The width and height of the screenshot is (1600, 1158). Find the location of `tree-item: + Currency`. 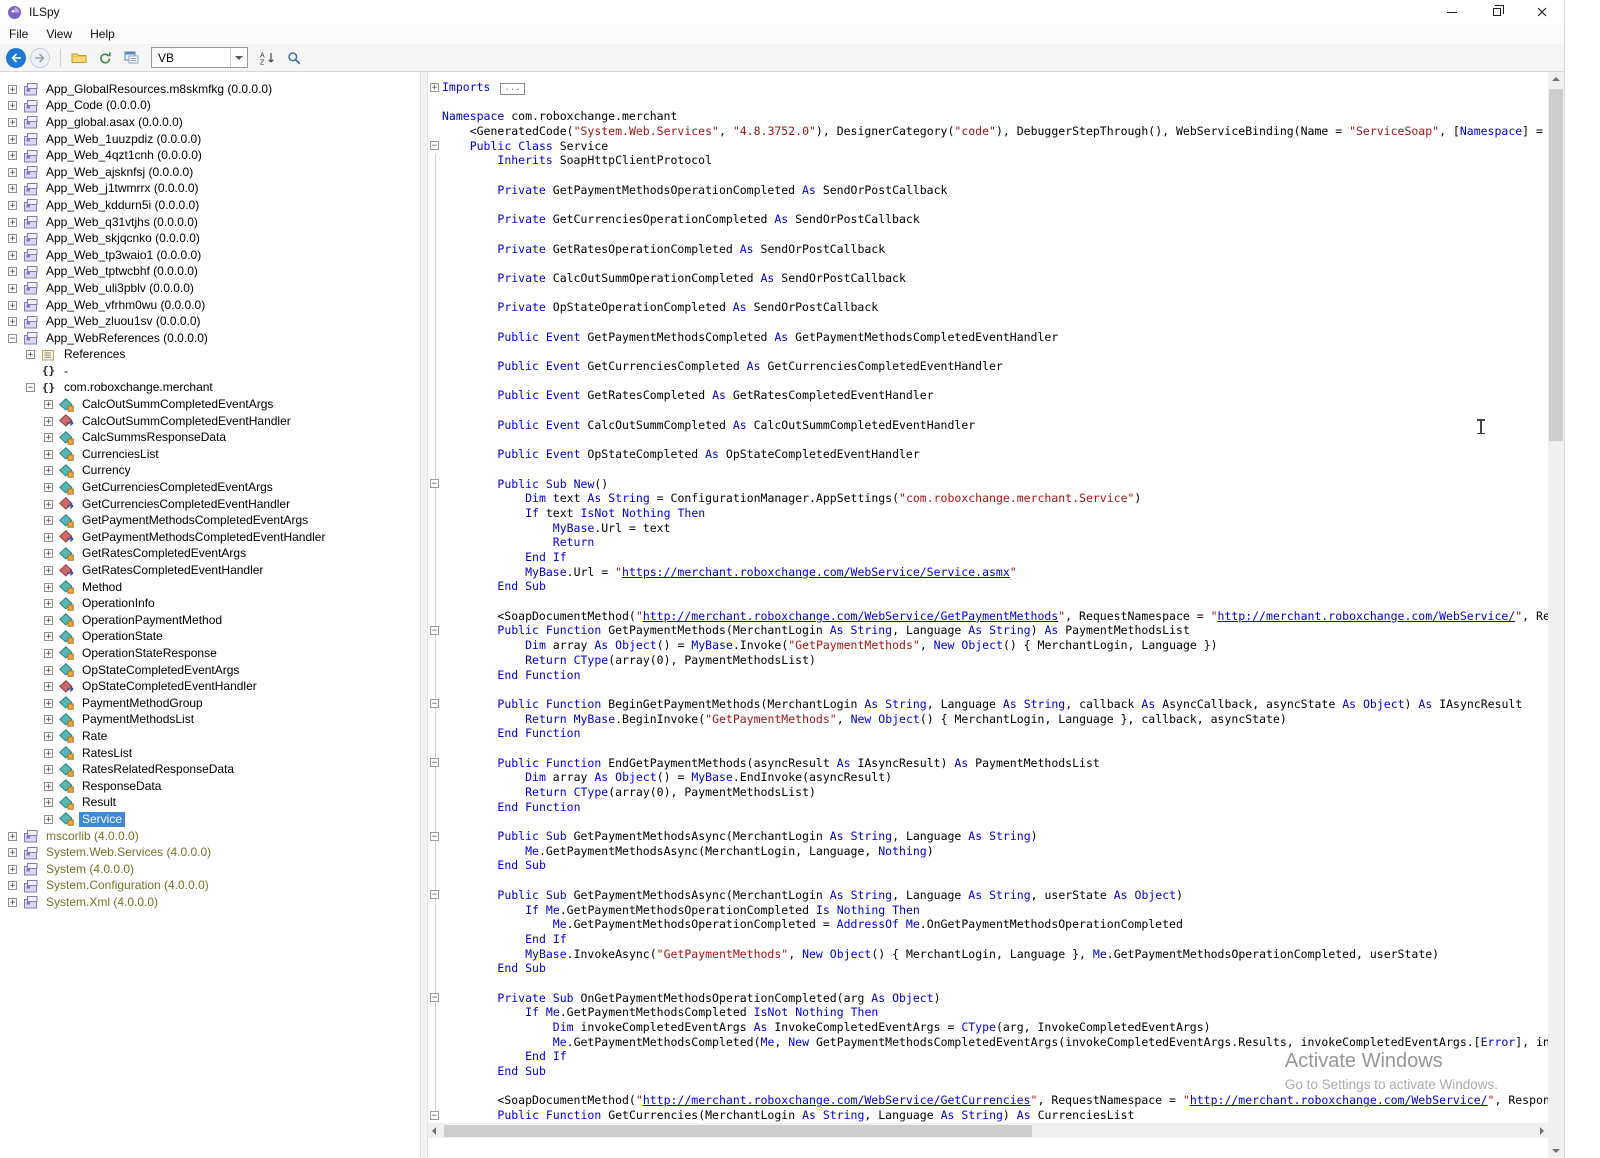

tree-item: + Currency is located at coordinates (210, 471).